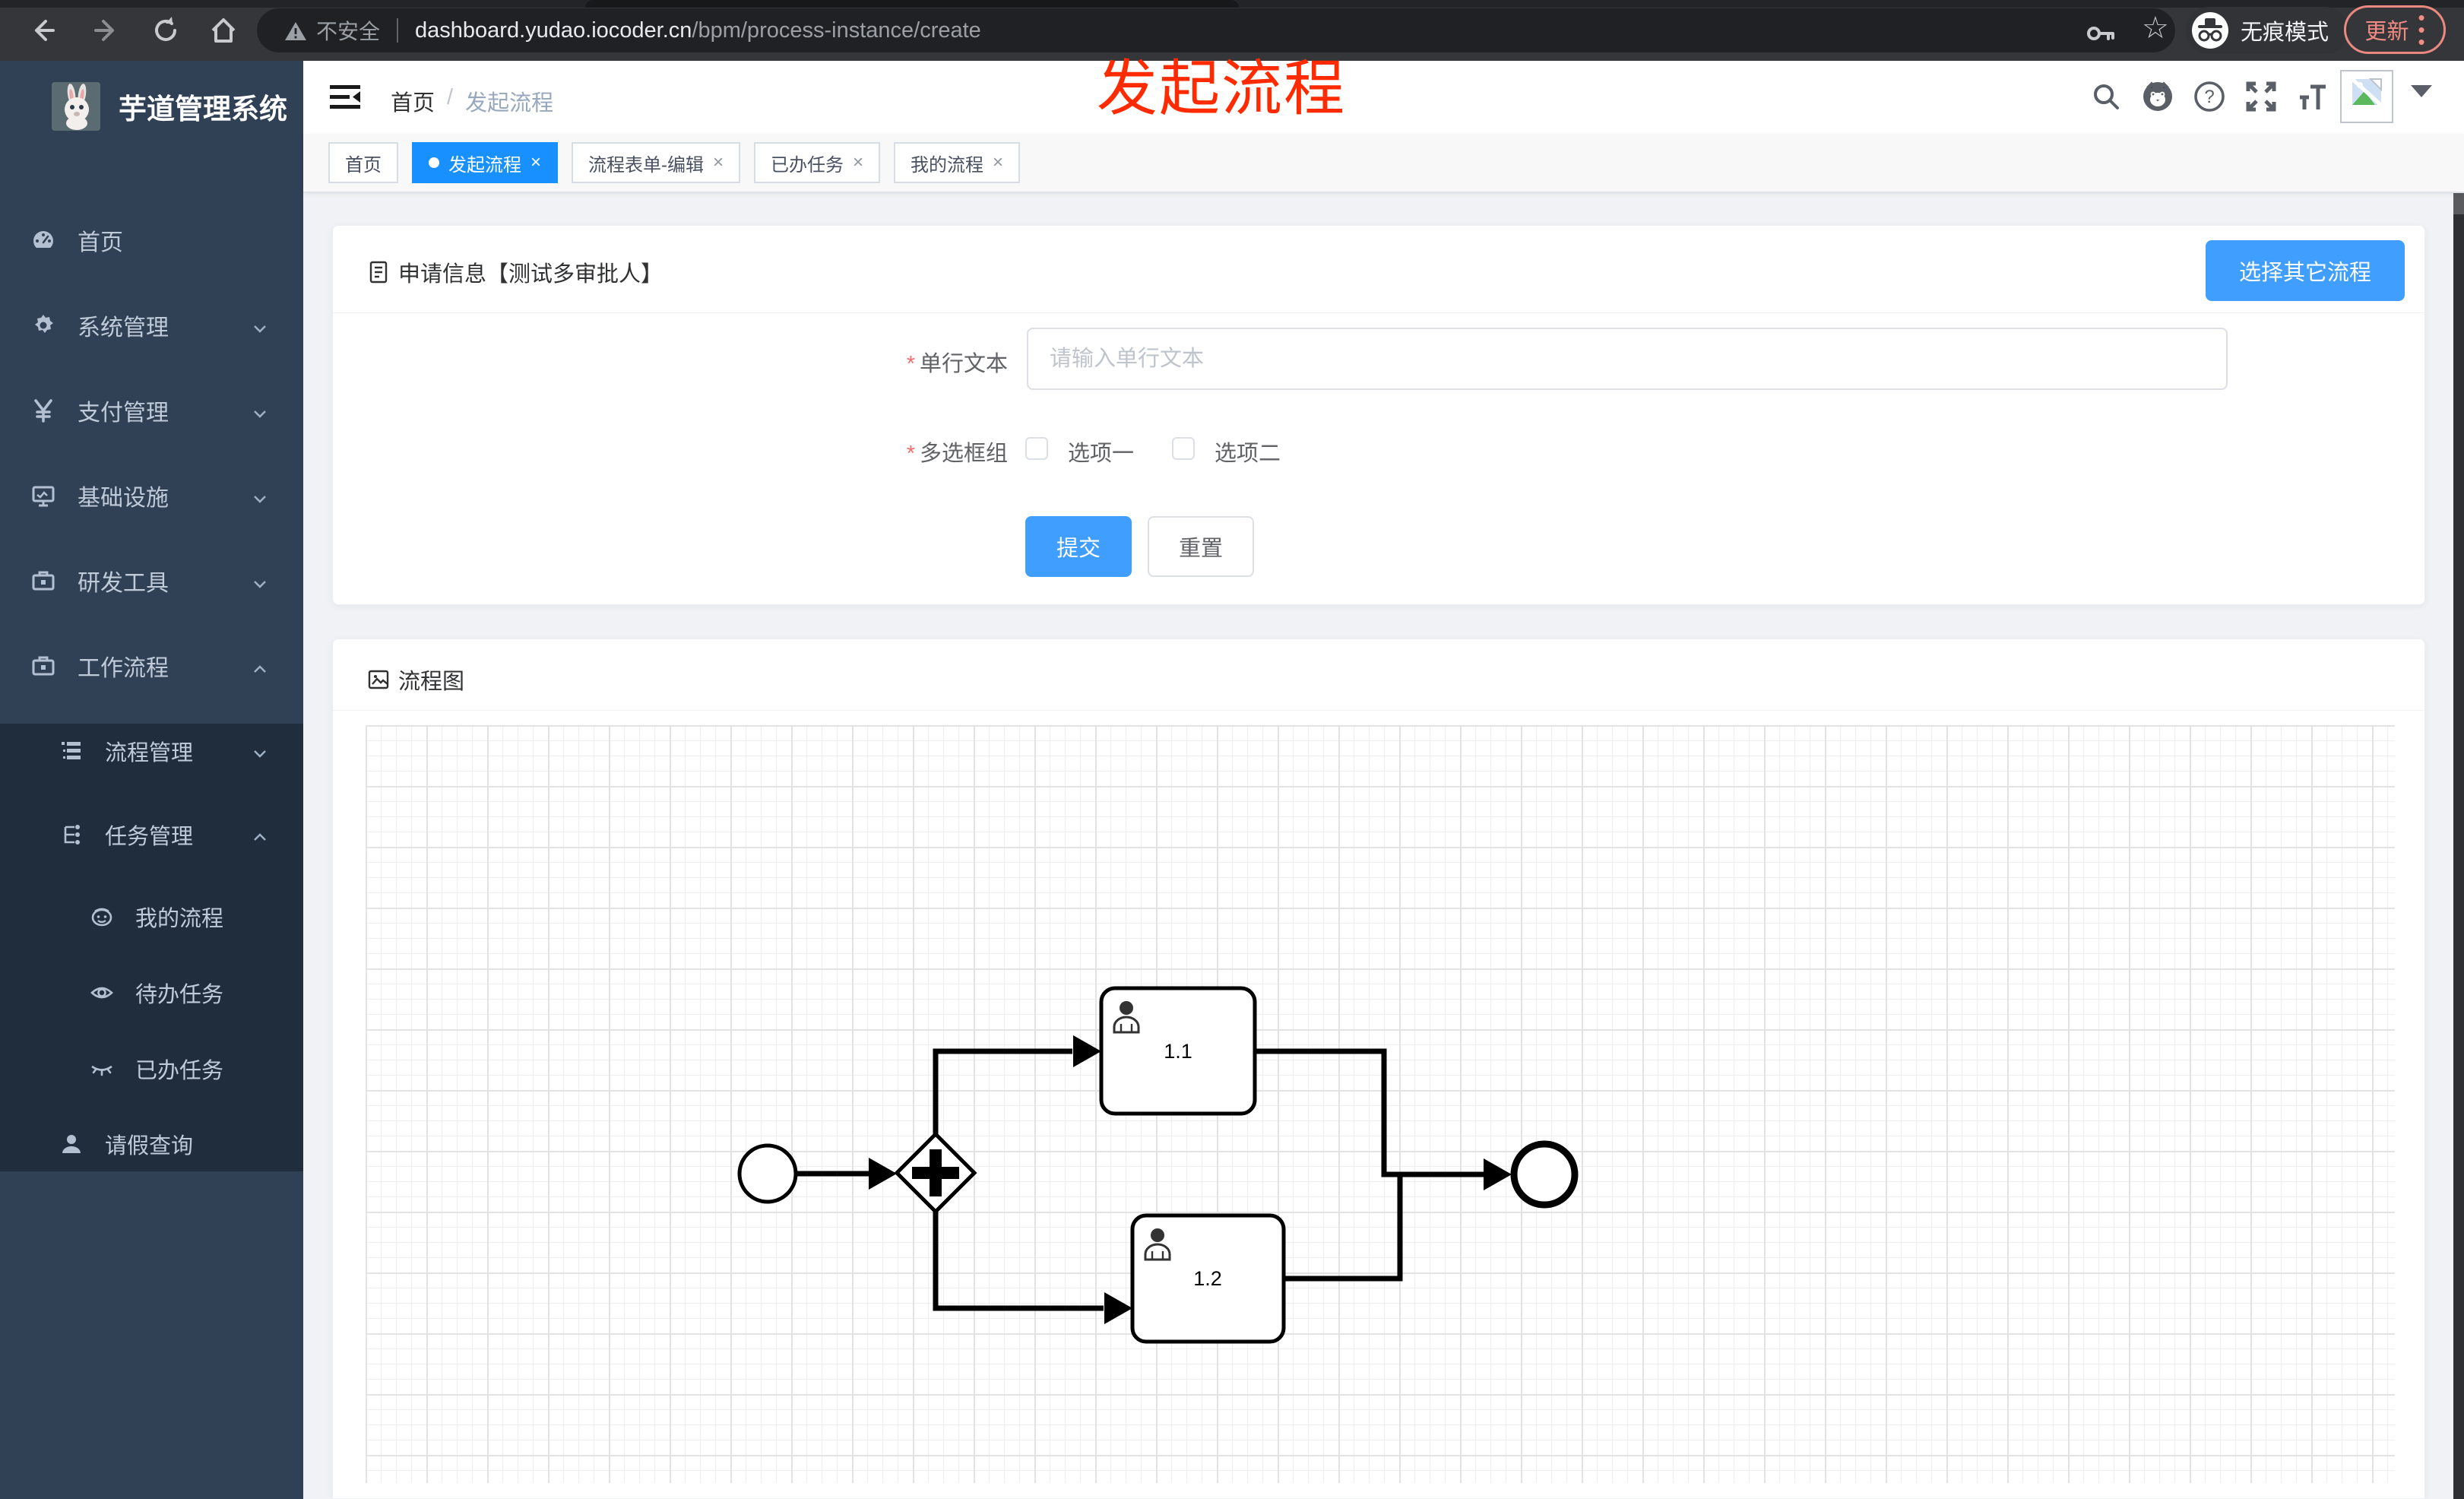 The image size is (2464, 1499). I want to click on fullscreen-icon, so click(2261, 96).